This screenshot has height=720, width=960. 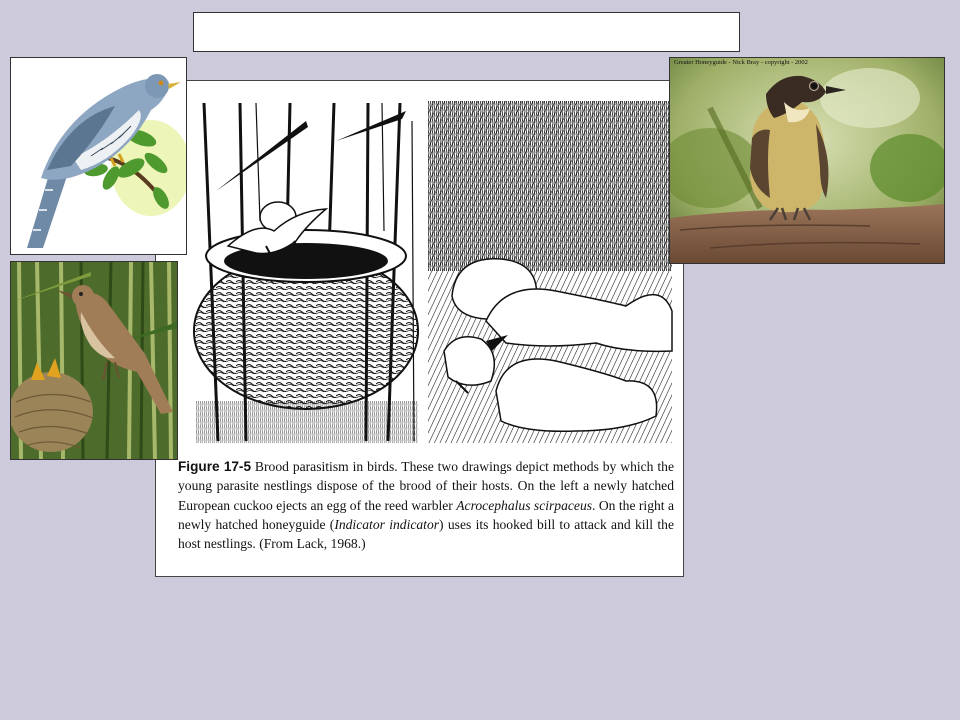 I want to click on cuckoo-image, so click(x=98, y=156).